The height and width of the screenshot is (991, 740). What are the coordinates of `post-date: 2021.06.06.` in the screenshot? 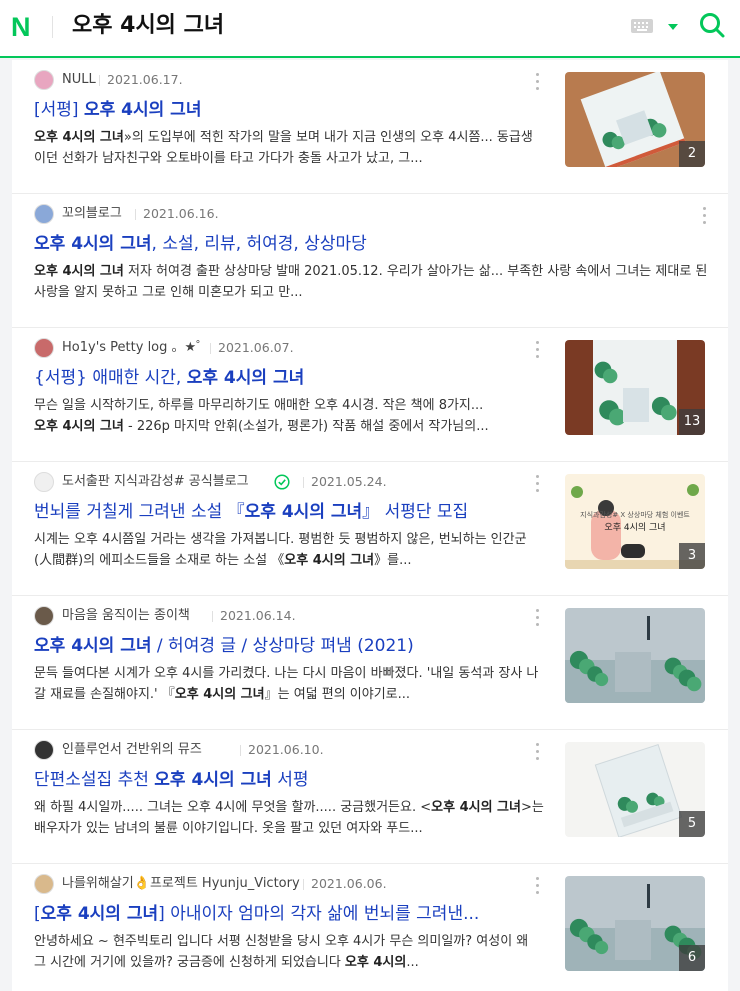 It's located at (345, 883).